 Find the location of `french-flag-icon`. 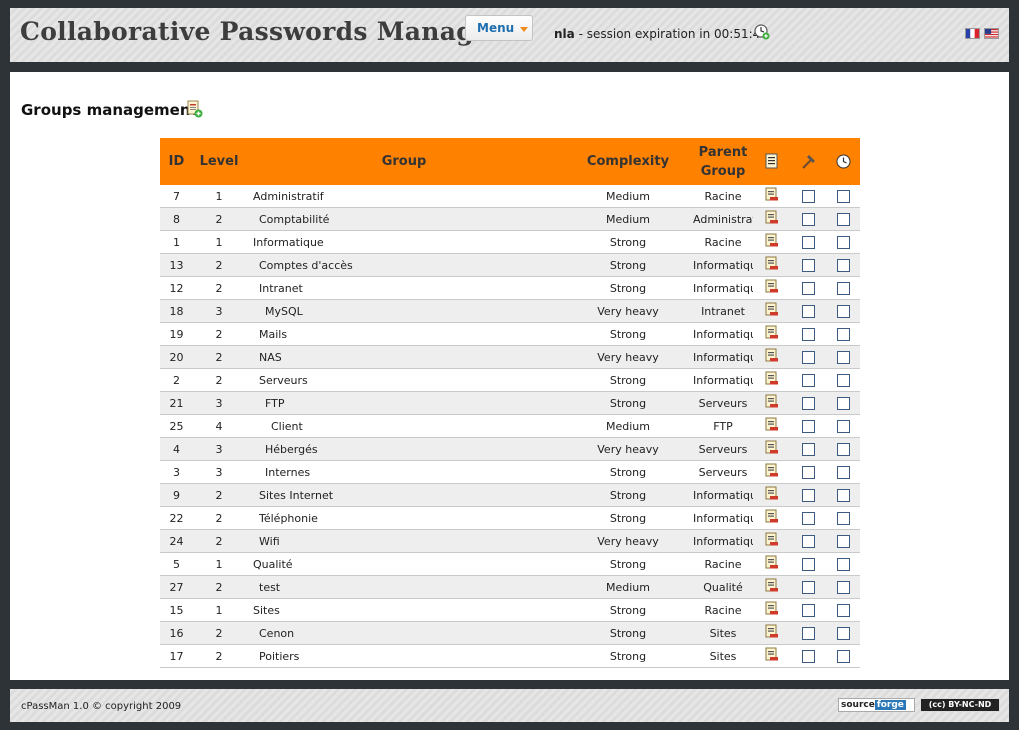

french-flag-icon is located at coordinates (972, 33).